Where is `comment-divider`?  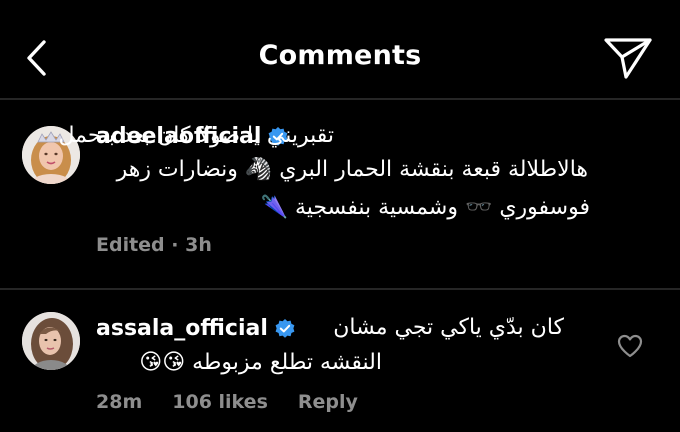
comment-divider is located at coordinates (340, 289).